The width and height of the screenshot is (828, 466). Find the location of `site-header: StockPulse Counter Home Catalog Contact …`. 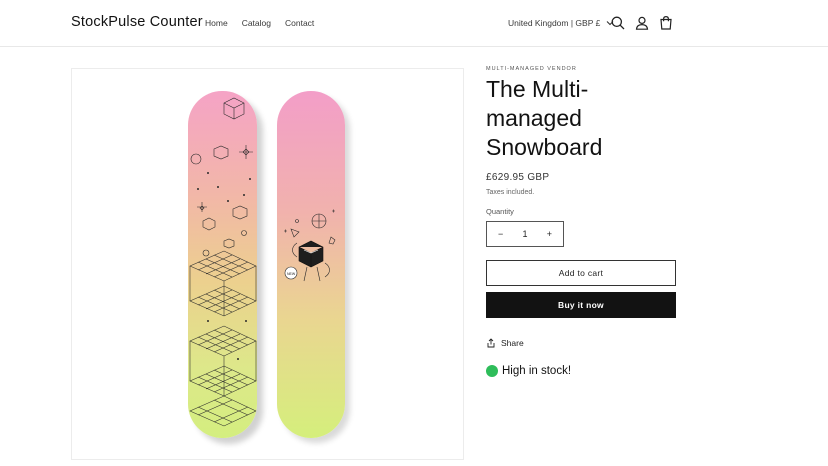

site-header: StockPulse Counter Home Catalog Contact … is located at coordinates (414, 23).